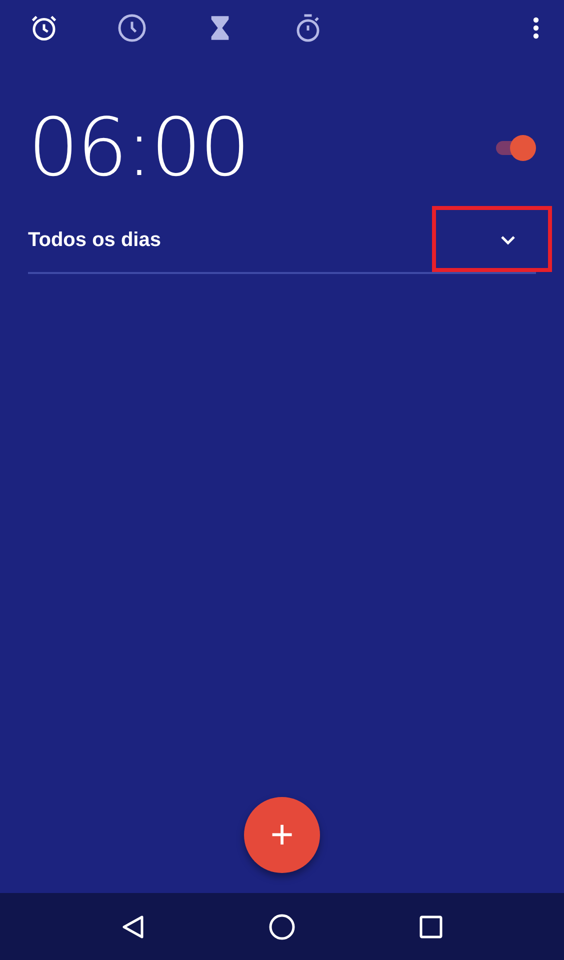 The image size is (564, 960). What do you see at coordinates (536, 28) in the screenshot?
I see `menu-icon` at bounding box center [536, 28].